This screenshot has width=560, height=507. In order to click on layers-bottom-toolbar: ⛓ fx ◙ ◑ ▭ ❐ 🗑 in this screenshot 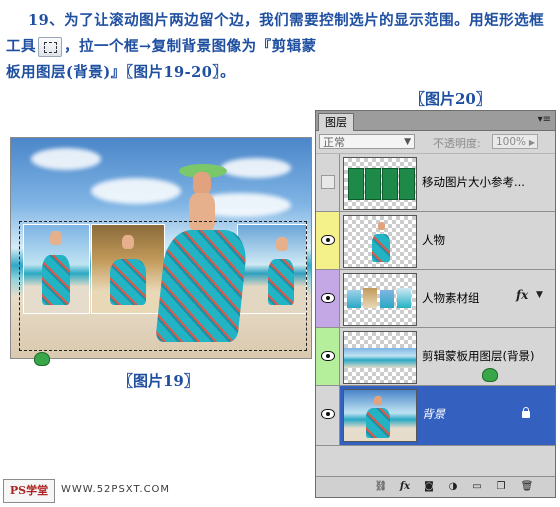, I will do `click(435, 486)`.